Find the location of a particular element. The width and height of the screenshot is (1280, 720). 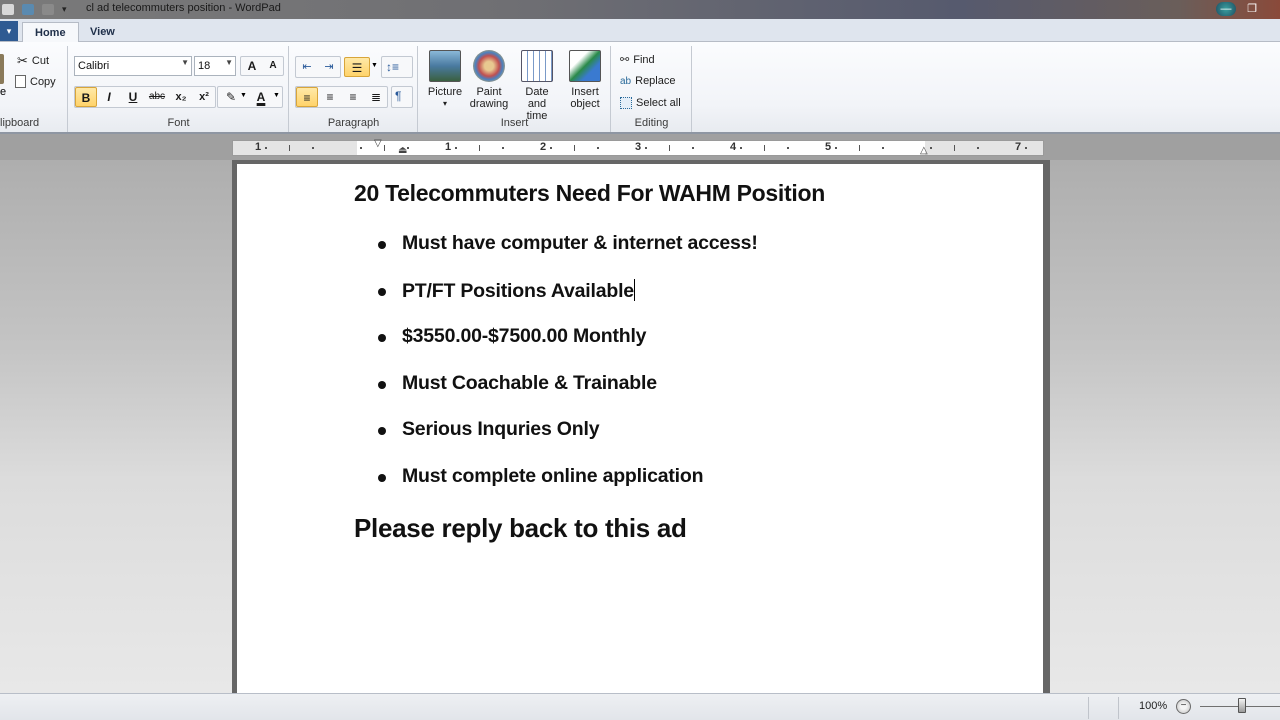

highlighter-icon: ✎ is located at coordinates (231, 97).